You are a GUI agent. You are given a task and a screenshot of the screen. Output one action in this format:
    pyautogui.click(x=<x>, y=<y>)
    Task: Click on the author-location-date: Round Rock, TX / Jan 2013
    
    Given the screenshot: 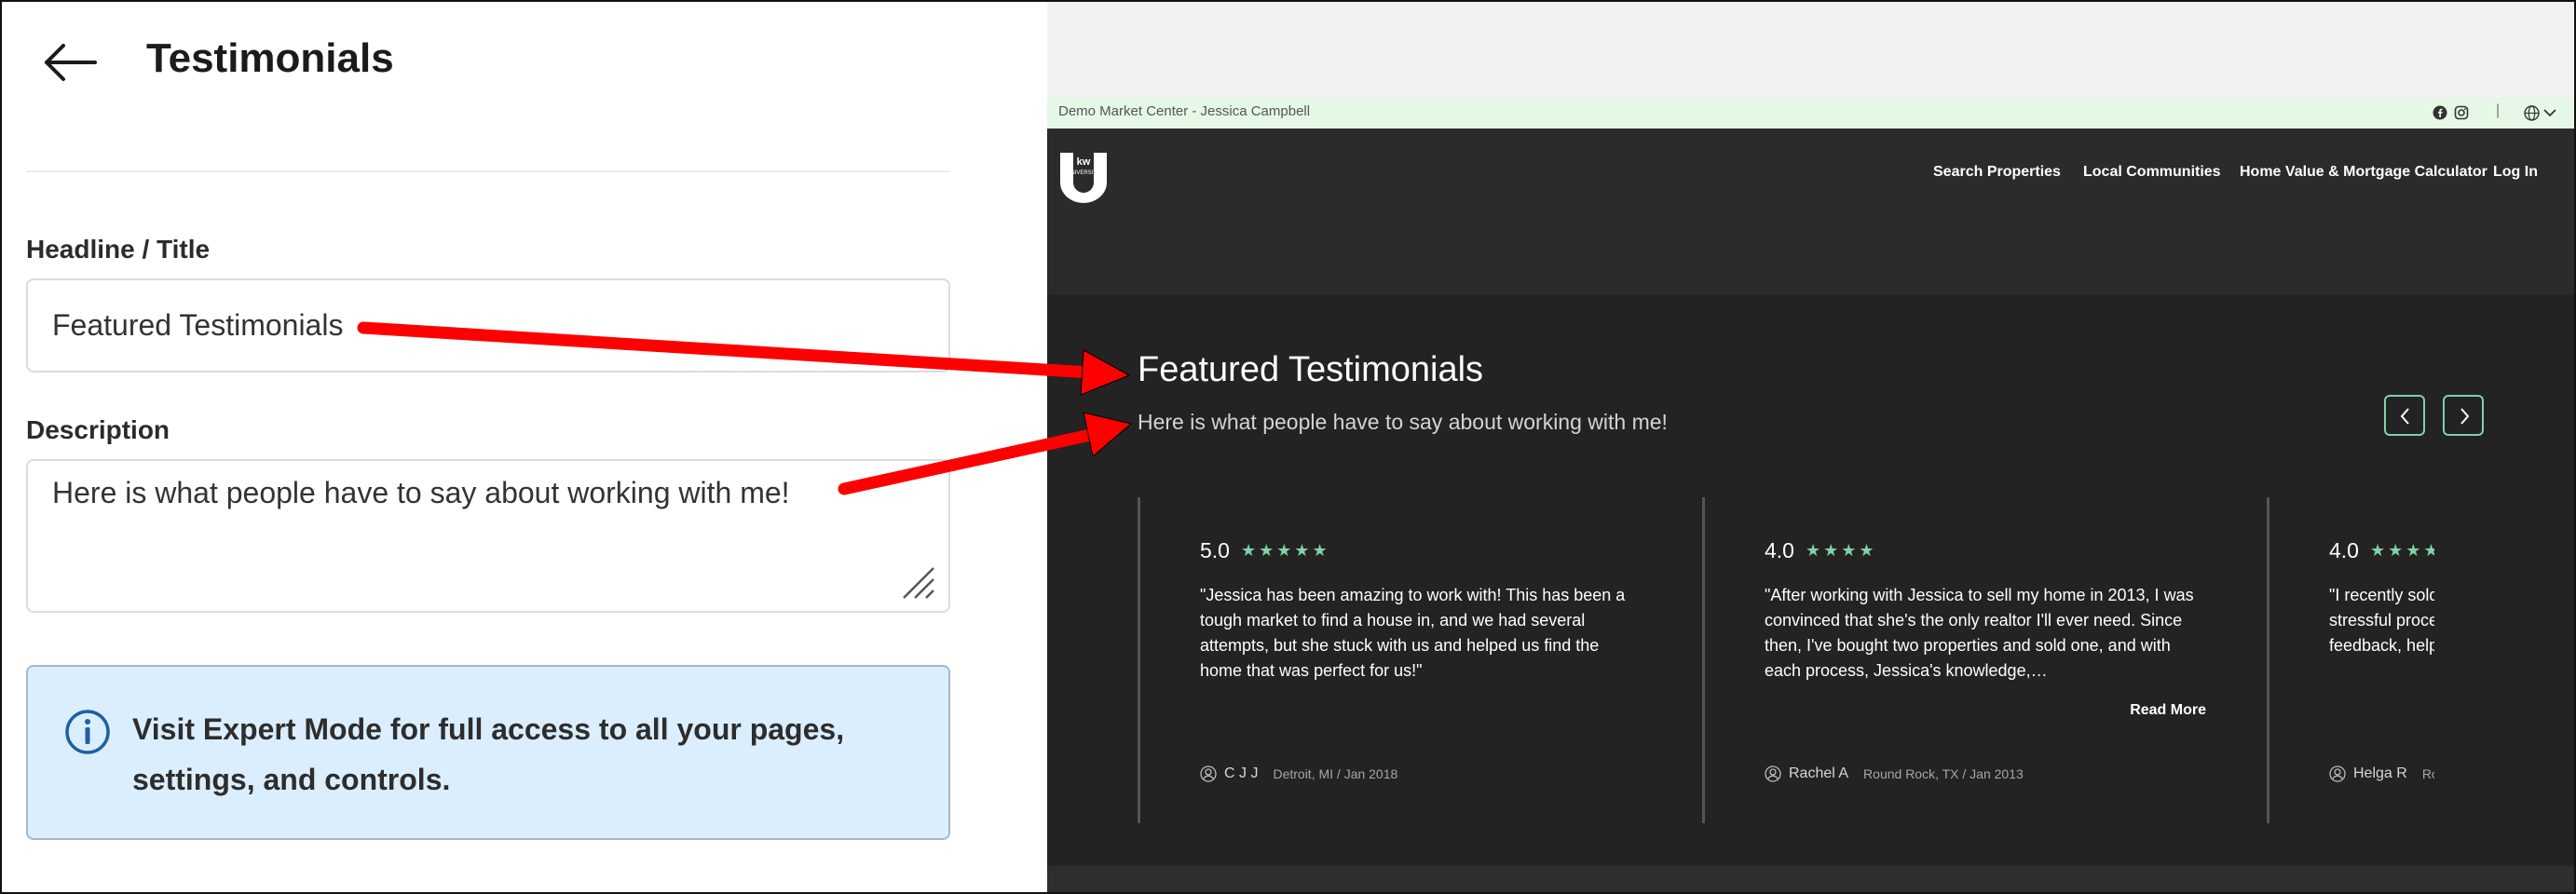 What is the action you would take?
    pyautogui.click(x=1943, y=773)
    